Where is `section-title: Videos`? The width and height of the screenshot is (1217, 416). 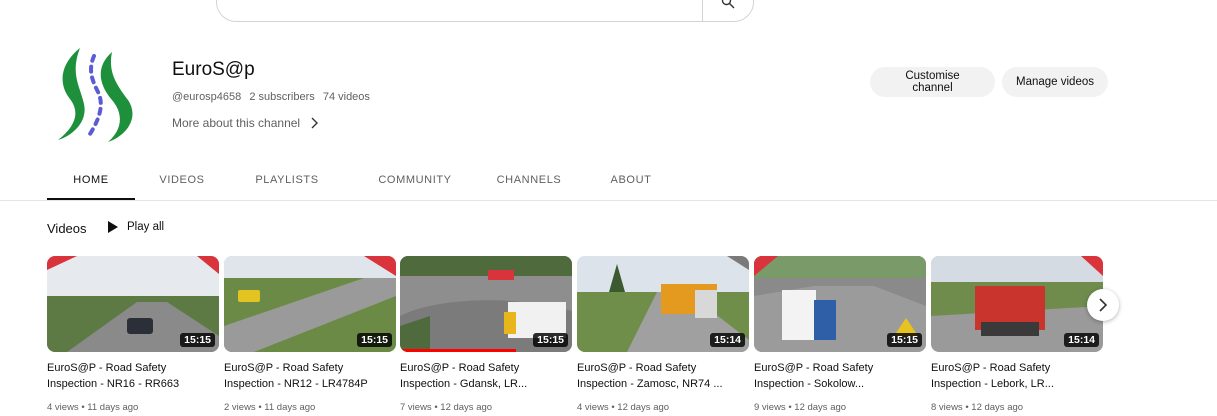 section-title: Videos is located at coordinates (67, 228).